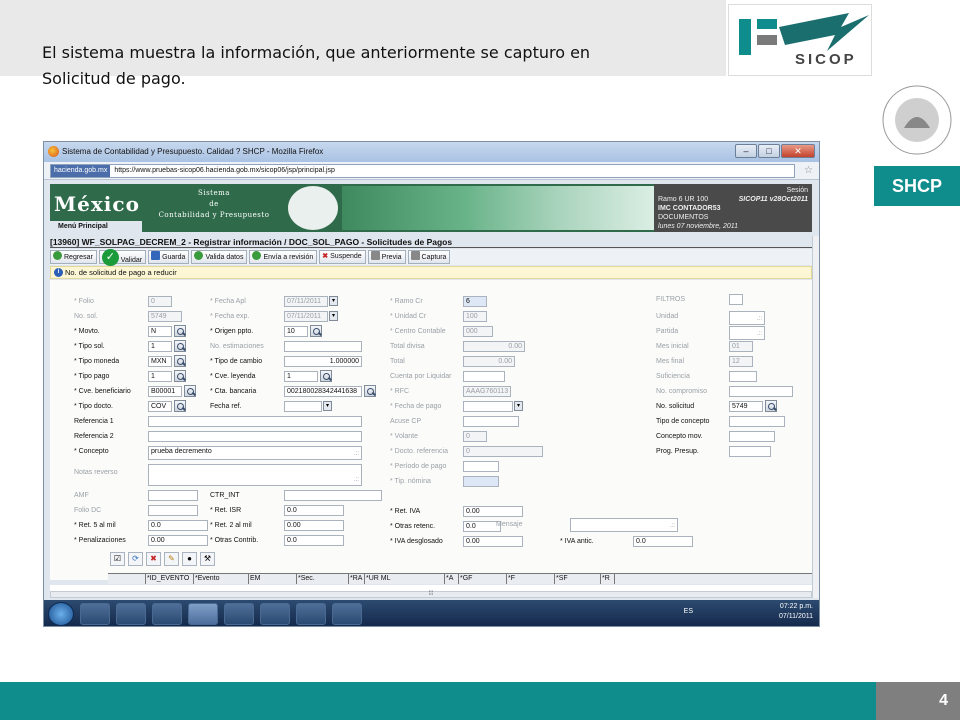  Describe the element at coordinates (347, 614) in the screenshot. I see `taskbar-powerpoint-icon` at that location.